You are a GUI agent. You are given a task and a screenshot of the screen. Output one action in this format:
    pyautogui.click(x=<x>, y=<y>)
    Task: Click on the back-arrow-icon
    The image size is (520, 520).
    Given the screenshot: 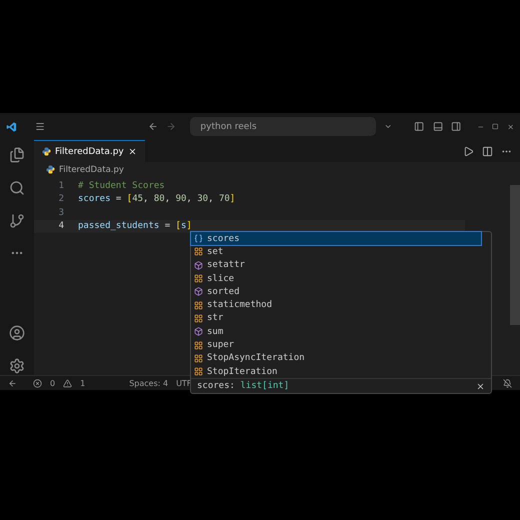 What is the action you would take?
    pyautogui.click(x=153, y=126)
    